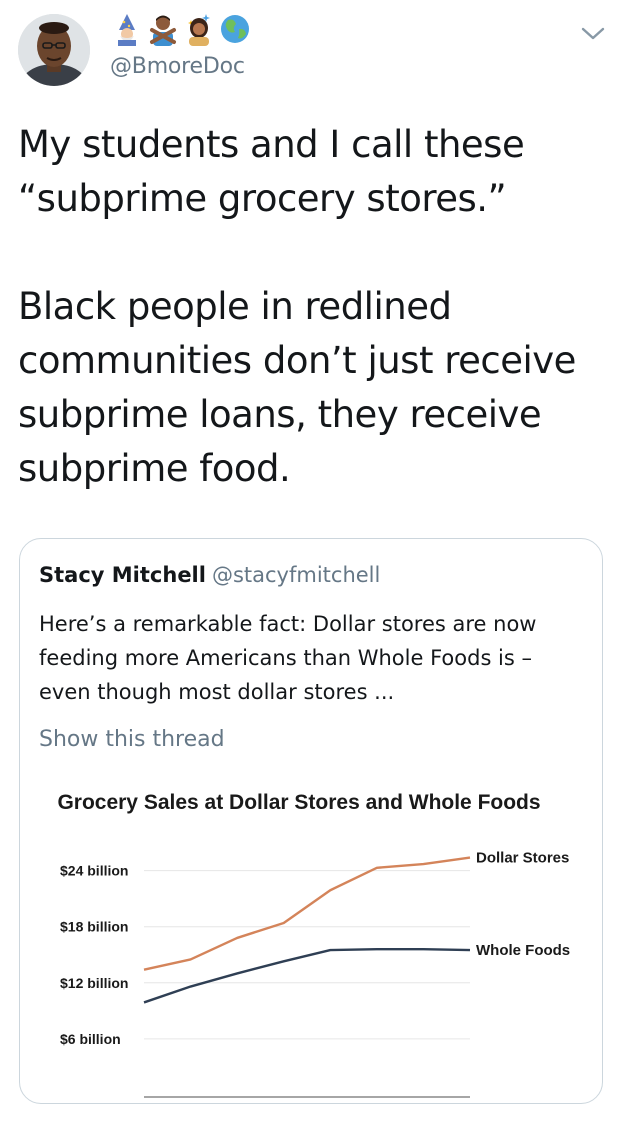  I want to click on woman-raising-hand-emoji, so click(199, 30).